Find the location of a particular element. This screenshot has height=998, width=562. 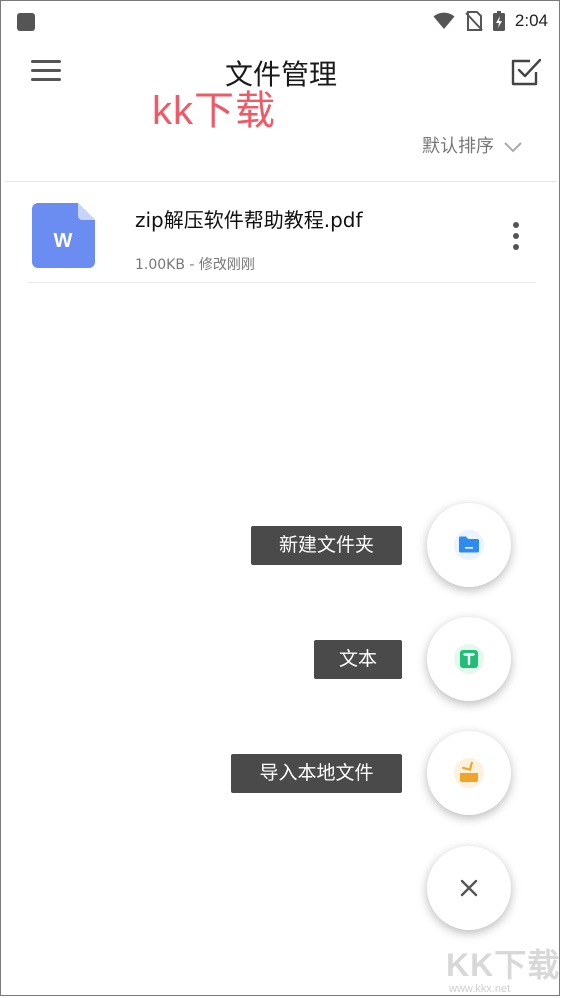

import-icon is located at coordinates (469, 772).